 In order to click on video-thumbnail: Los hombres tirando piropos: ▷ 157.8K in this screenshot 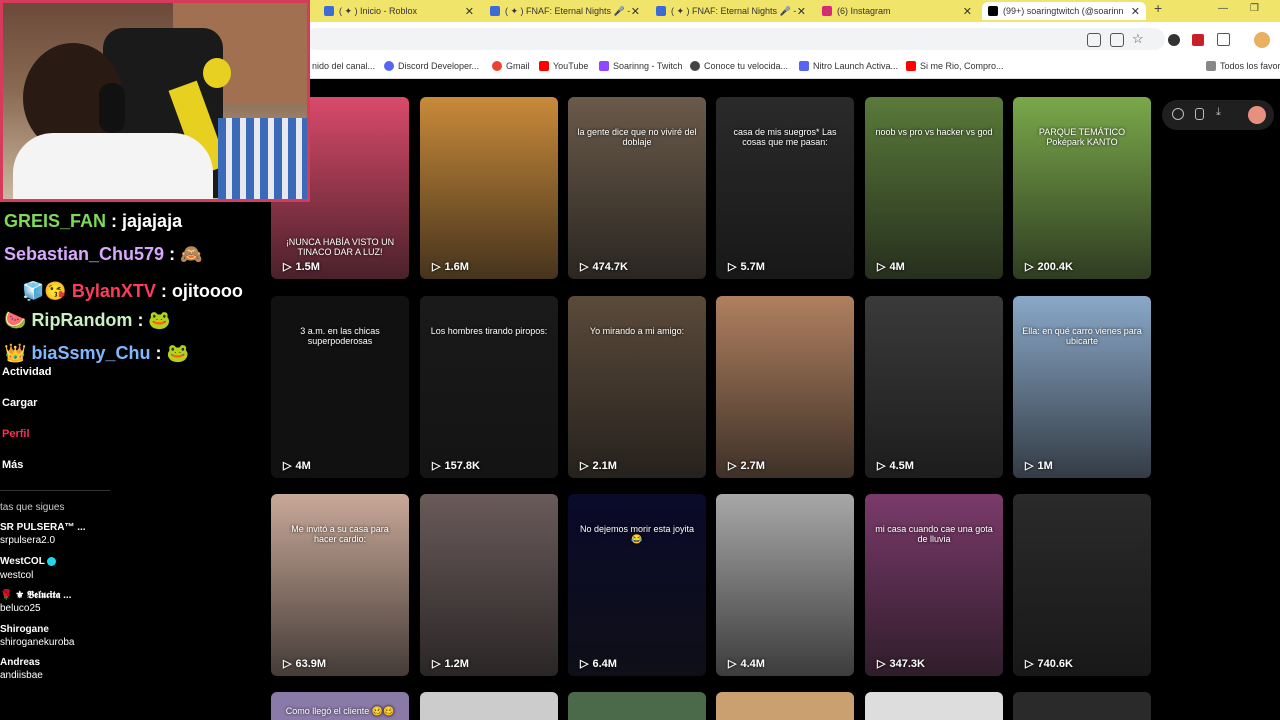, I will do `click(489, 387)`.